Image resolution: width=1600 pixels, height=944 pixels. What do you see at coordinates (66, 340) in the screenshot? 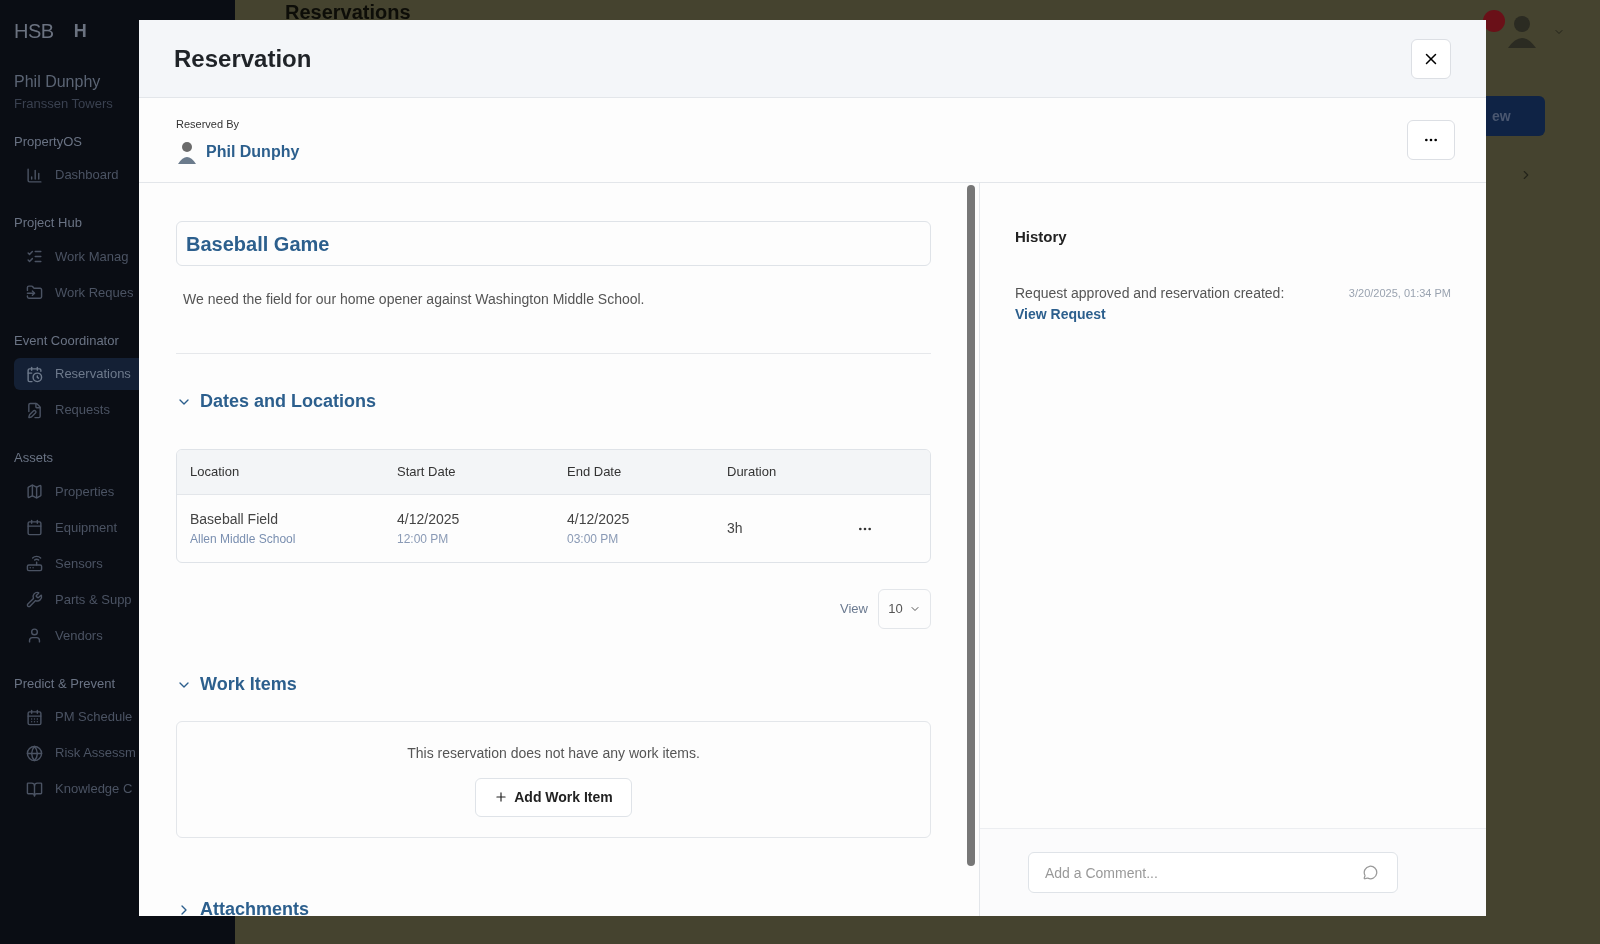
I see `section-title: Event Coordinator` at bounding box center [66, 340].